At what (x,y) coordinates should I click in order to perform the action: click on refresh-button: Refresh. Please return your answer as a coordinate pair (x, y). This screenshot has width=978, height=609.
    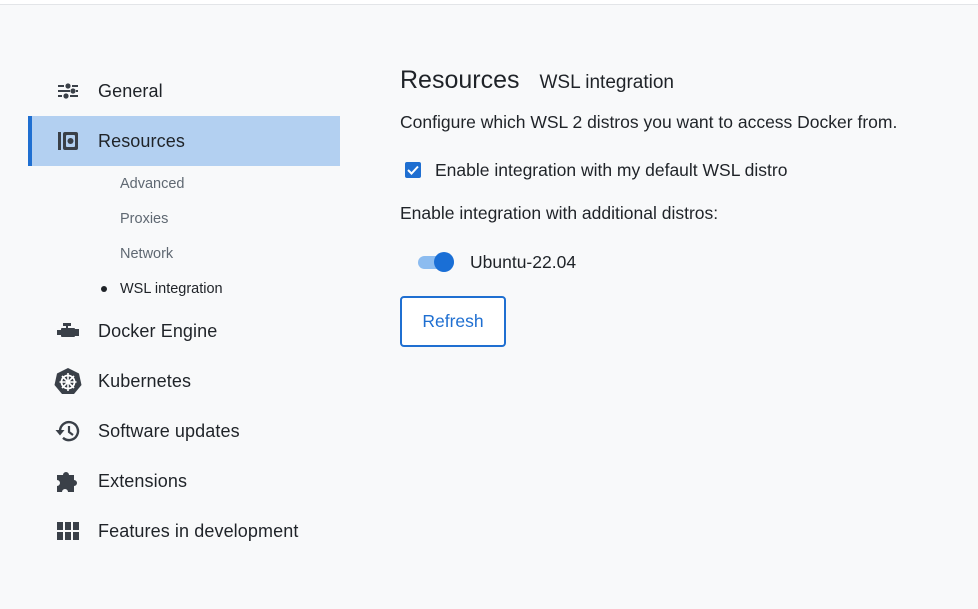
    Looking at the image, I should click on (453, 321).